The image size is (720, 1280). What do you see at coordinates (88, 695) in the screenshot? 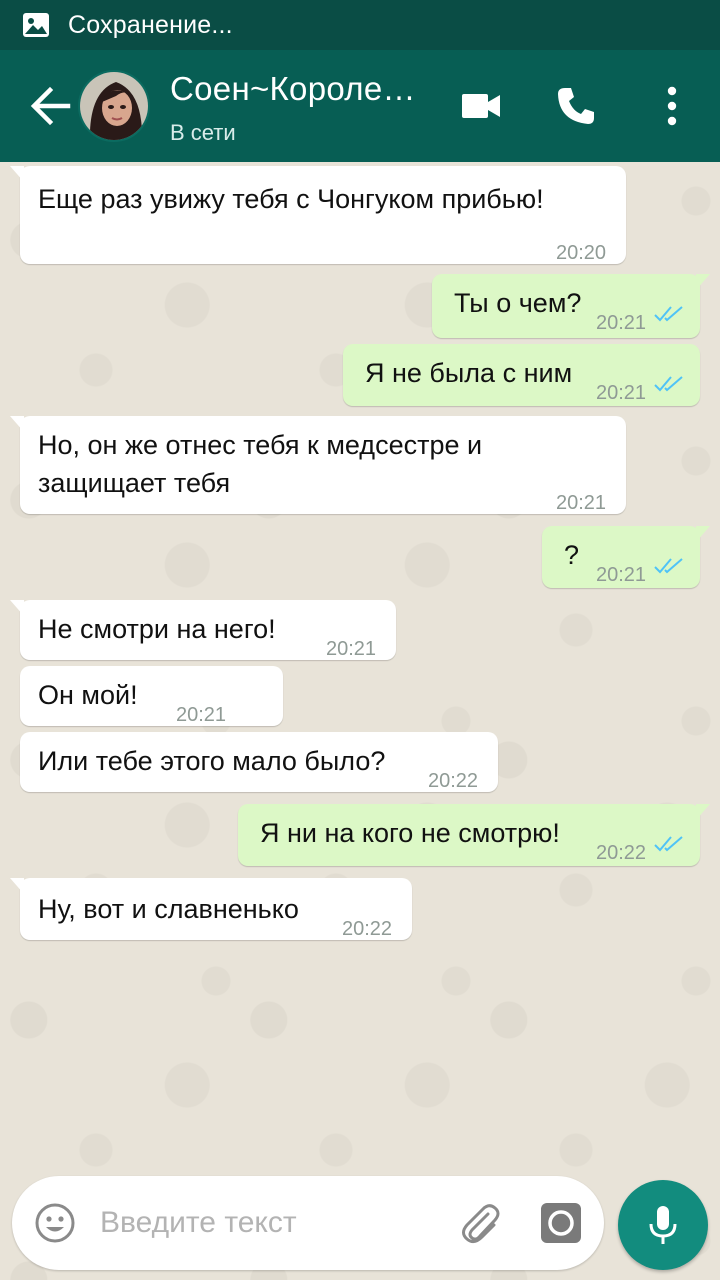
I see `message-text: Он мой!` at bounding box center [88, 695].